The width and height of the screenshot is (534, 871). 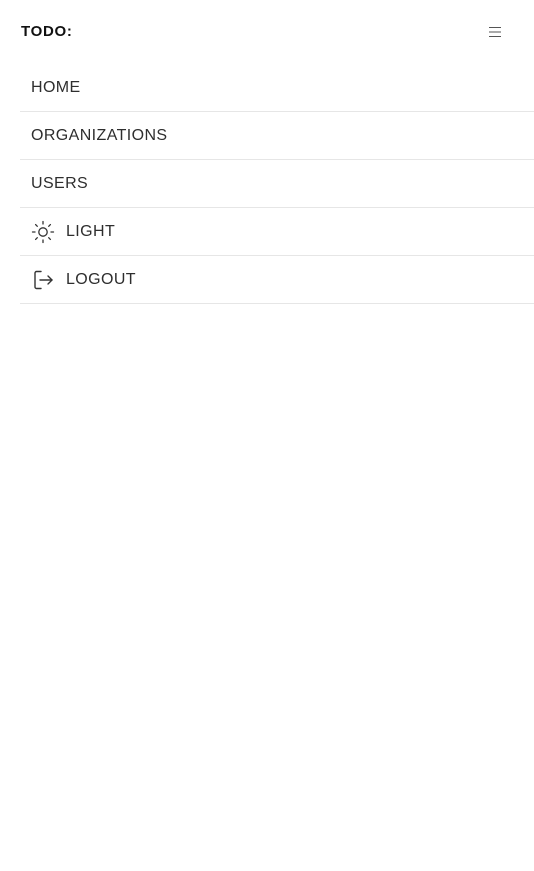 I want to click on nav-item-label: ORGANIZATIONS, so click(x=99, y=135).